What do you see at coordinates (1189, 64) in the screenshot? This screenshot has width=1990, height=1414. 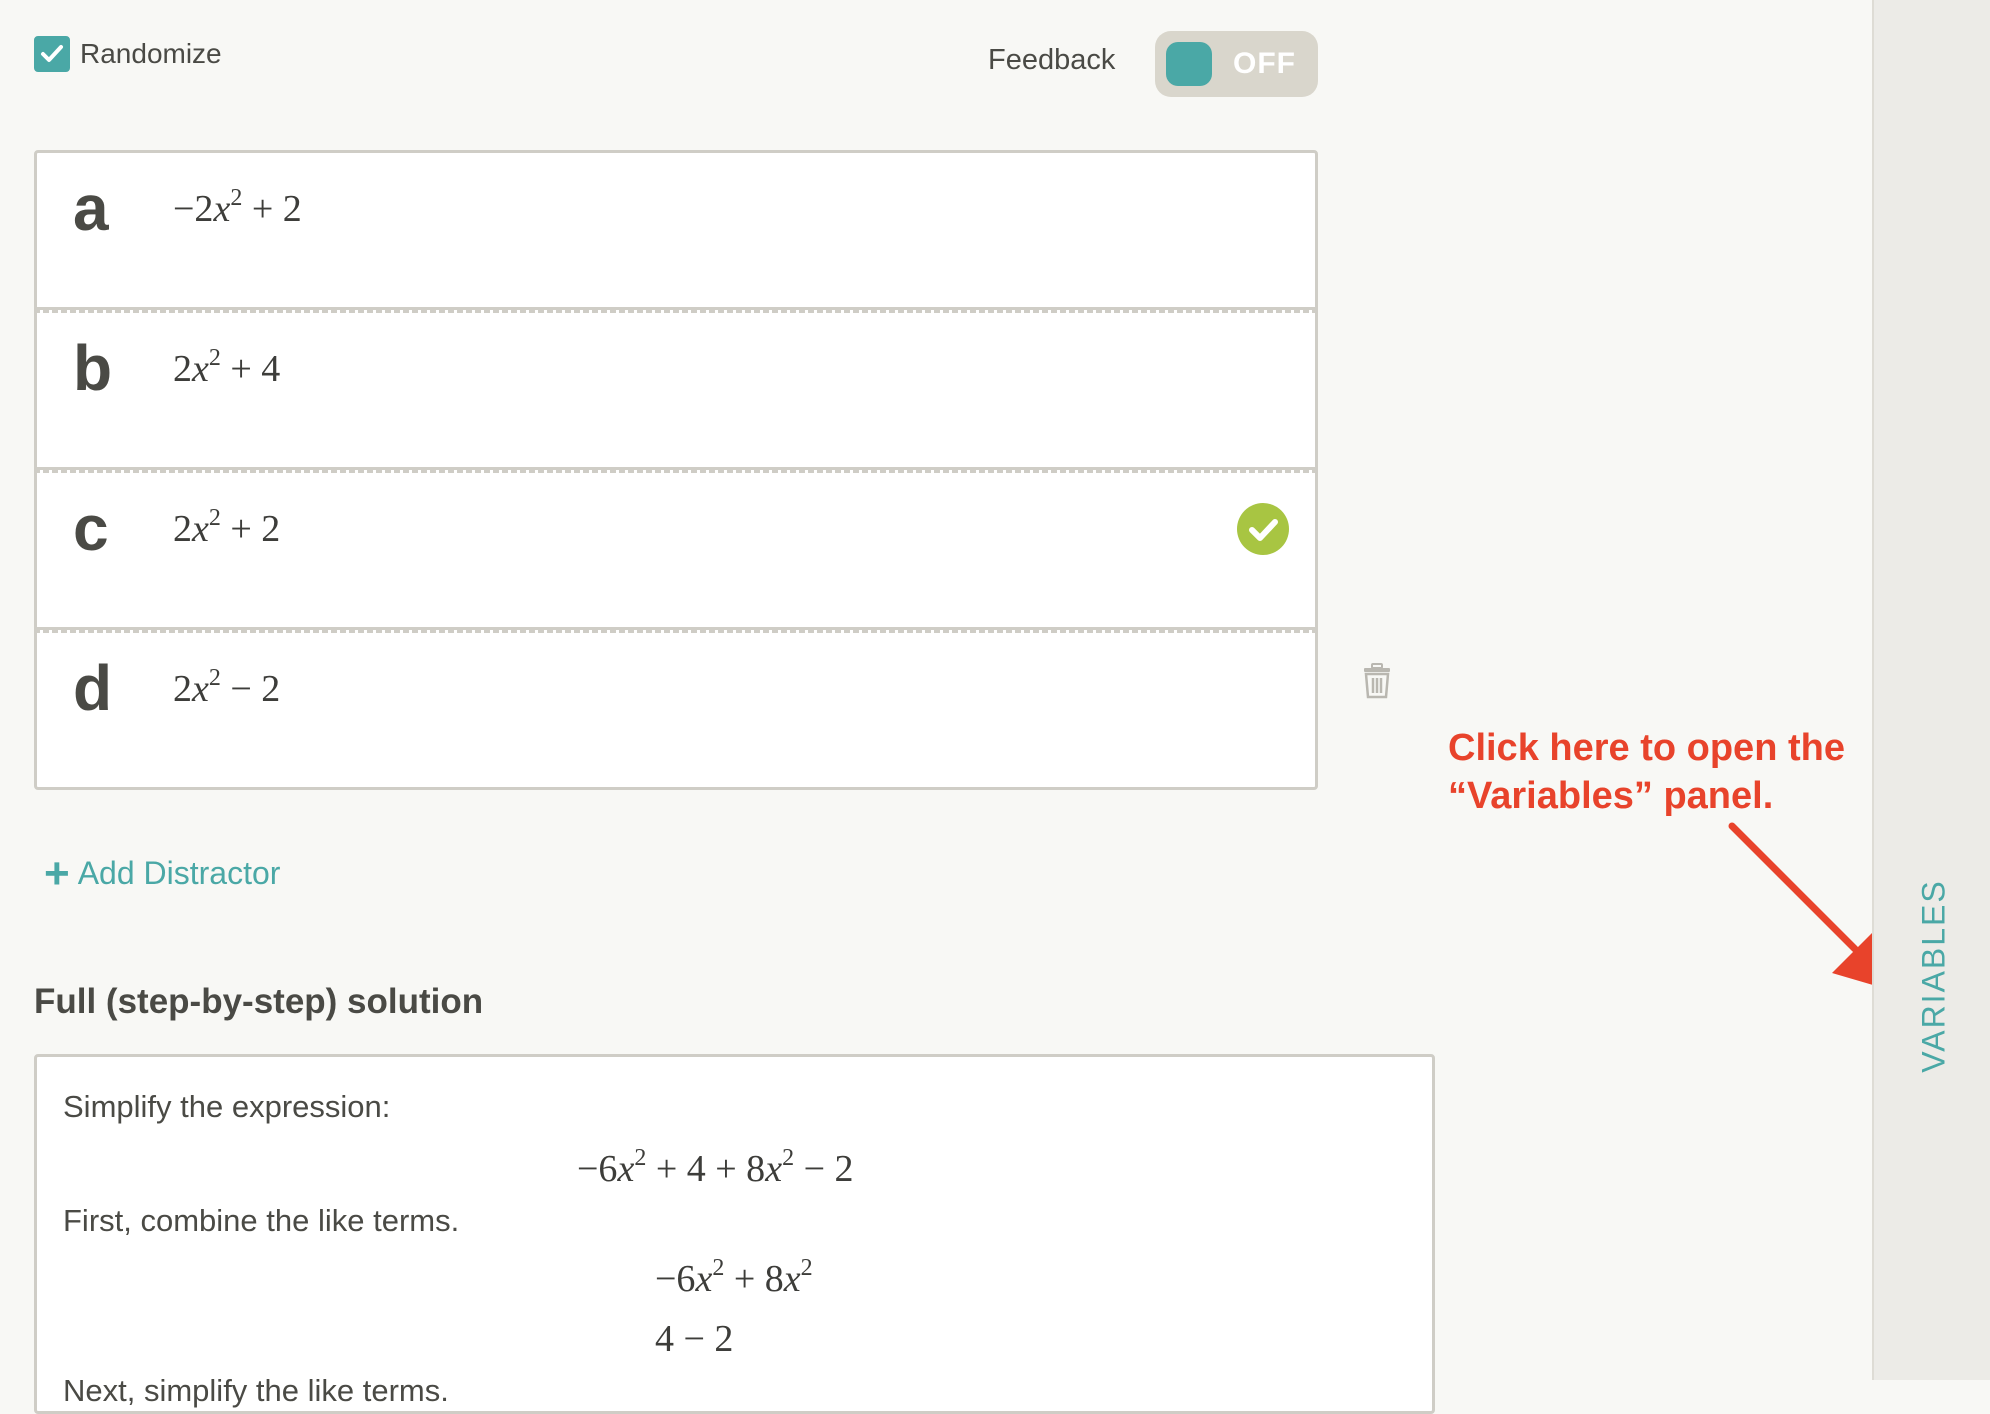 I see `toggle-knob` at bounding box center [1189, 64].